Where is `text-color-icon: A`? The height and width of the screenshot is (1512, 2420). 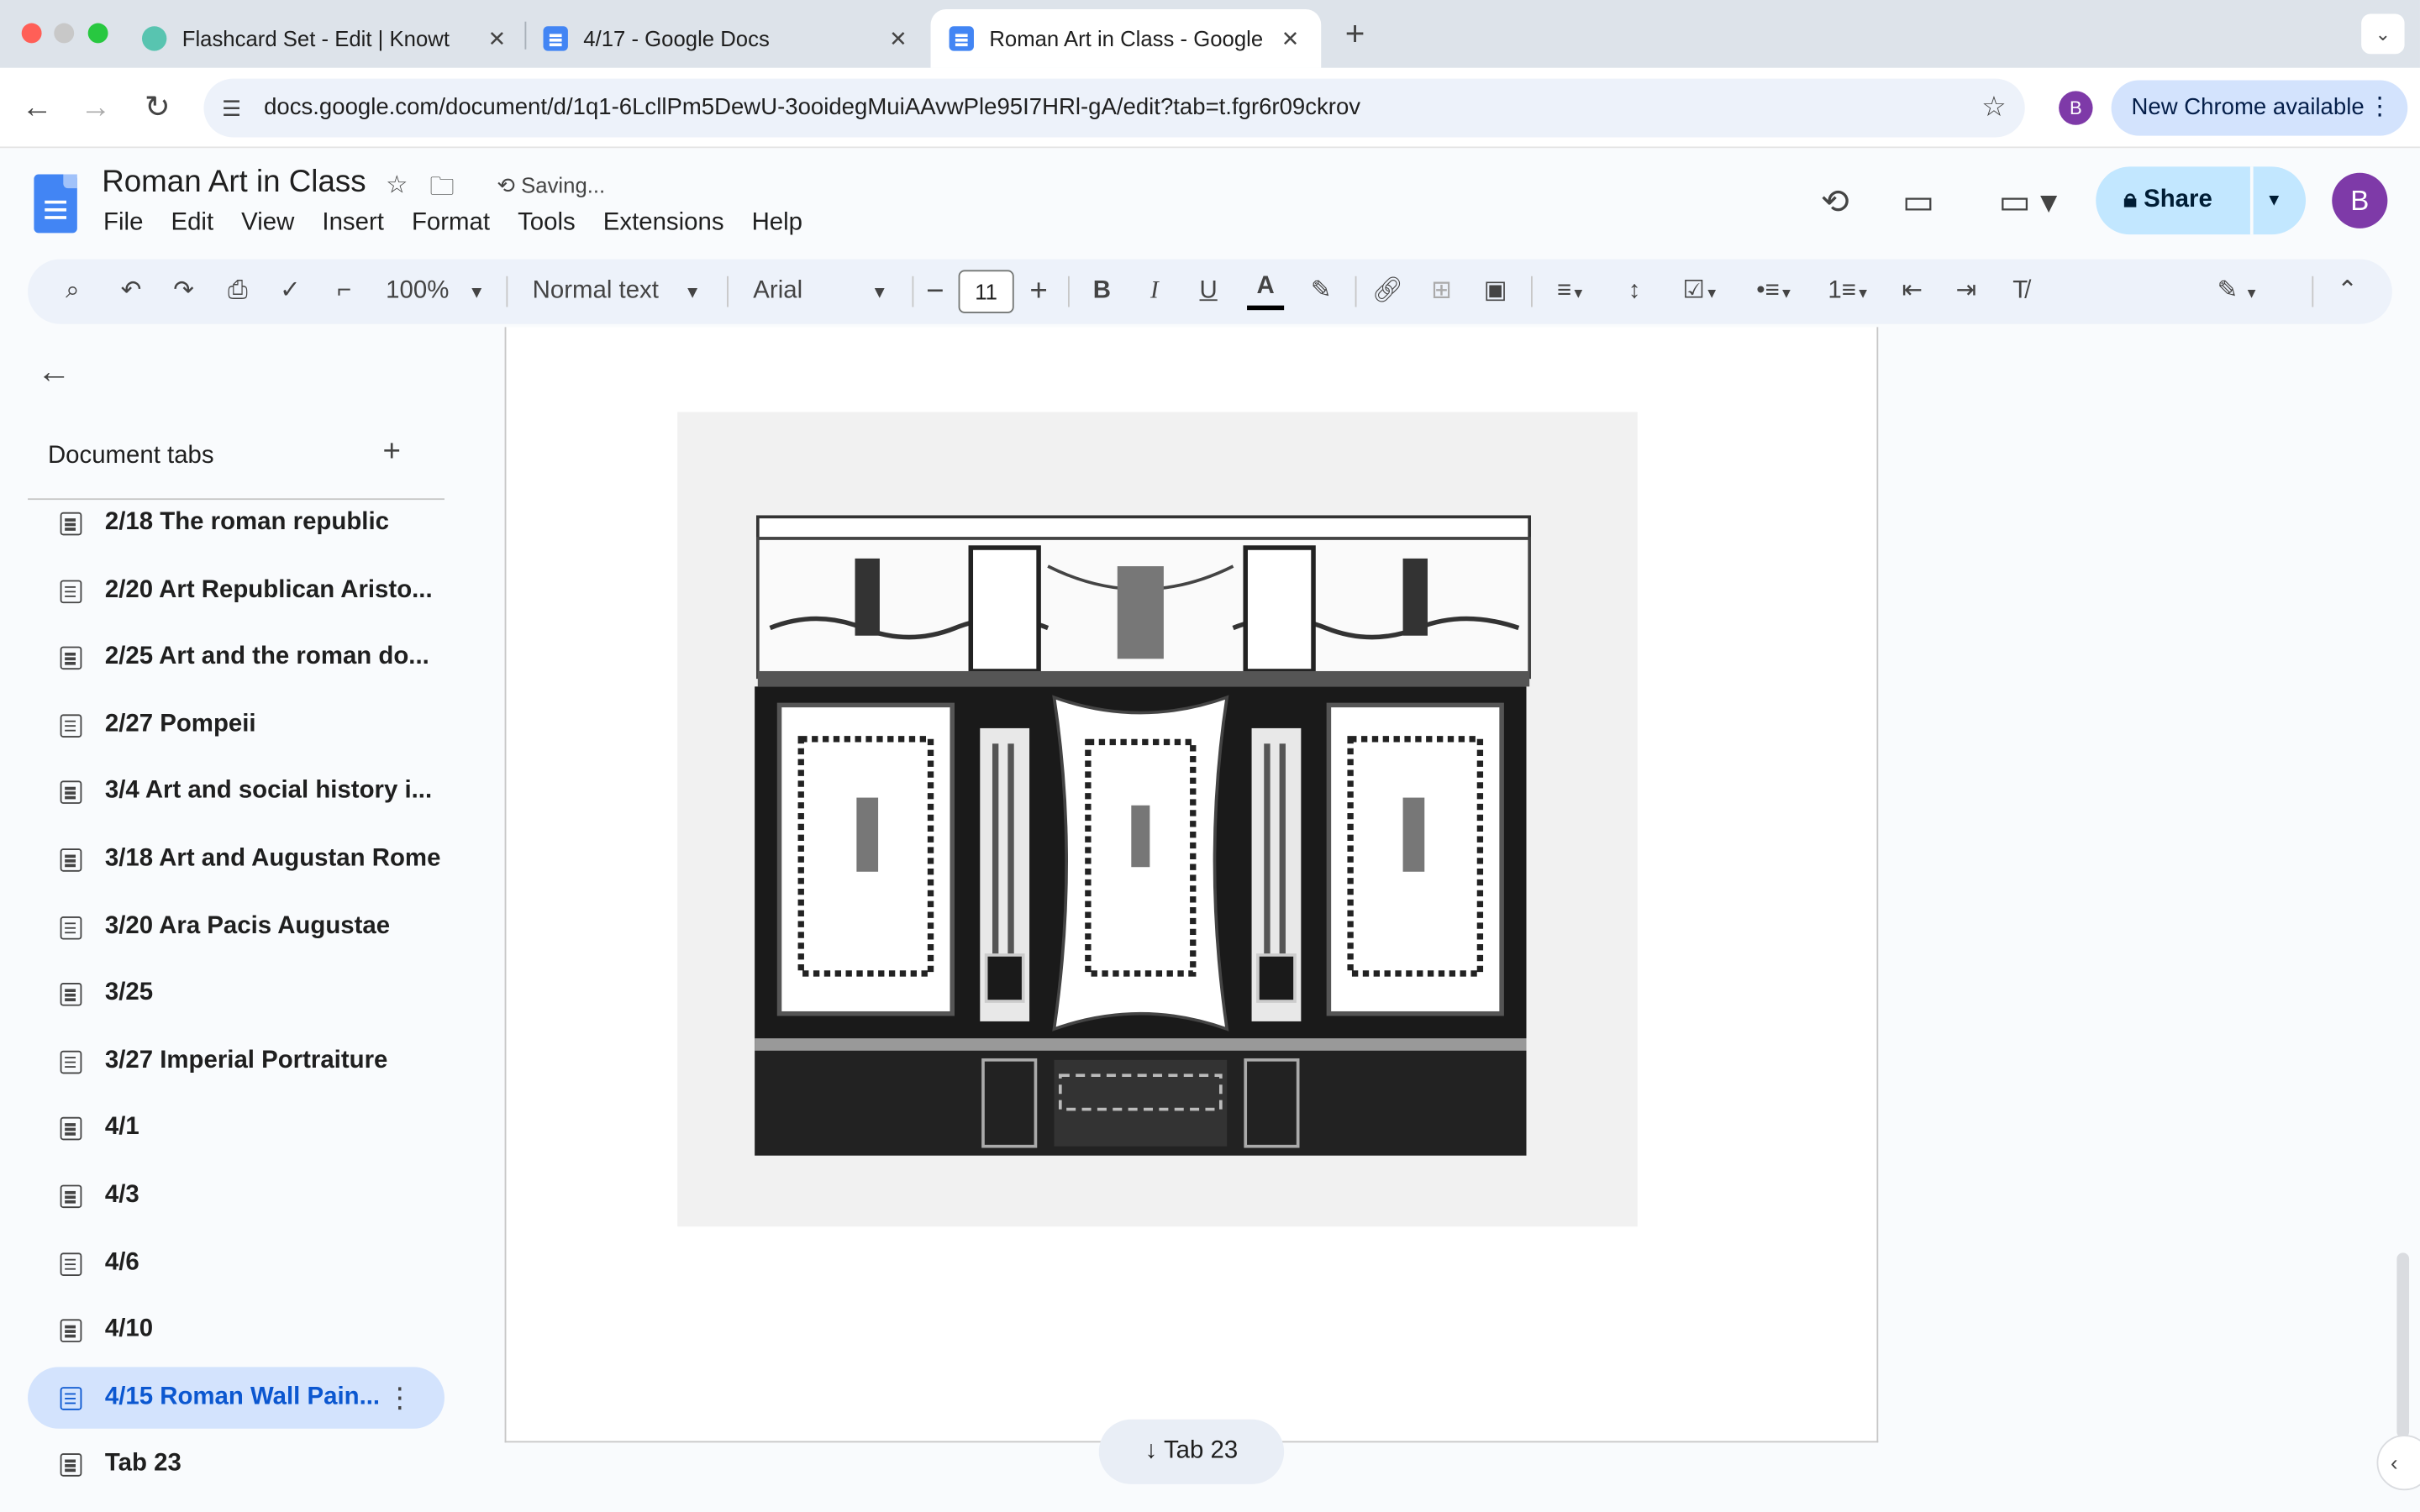 text-color-icon: A is located at coordinates (1266, 292).